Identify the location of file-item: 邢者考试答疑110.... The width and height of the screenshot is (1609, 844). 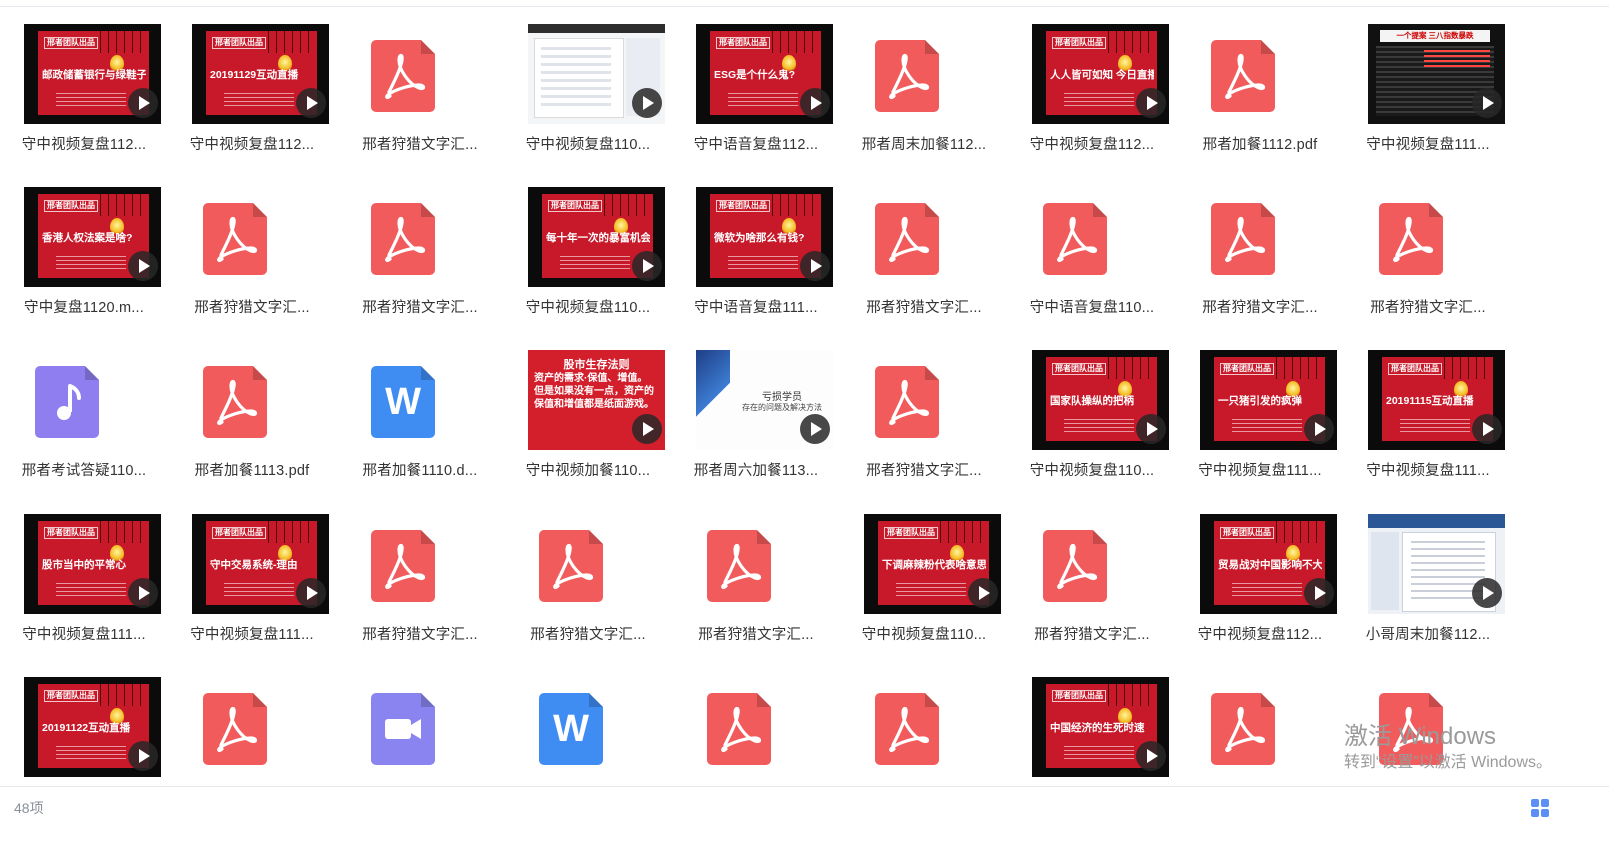
(84, 407).